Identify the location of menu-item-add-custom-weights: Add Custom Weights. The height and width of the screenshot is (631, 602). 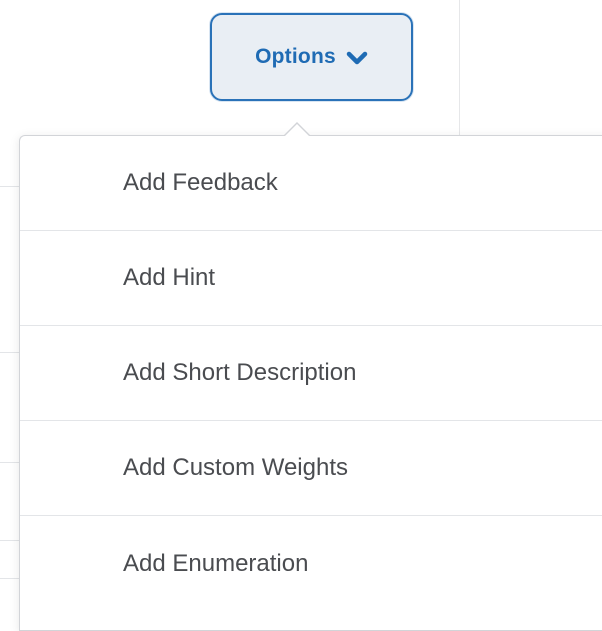
(311, 468).